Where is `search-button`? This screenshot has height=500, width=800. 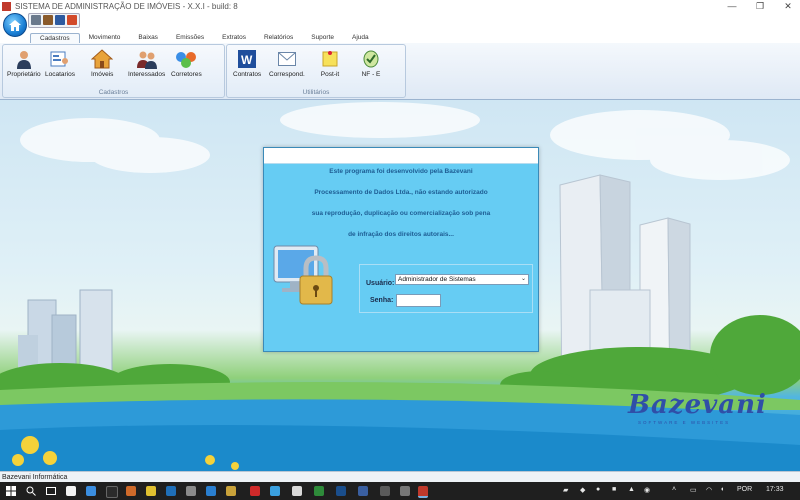 search-button is located at coordinates (31, 491).